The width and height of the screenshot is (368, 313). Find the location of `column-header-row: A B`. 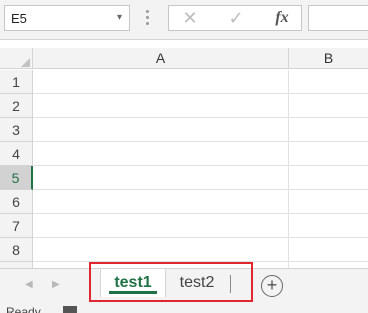

column-header-row: A B is located at coordinates (184, 58).